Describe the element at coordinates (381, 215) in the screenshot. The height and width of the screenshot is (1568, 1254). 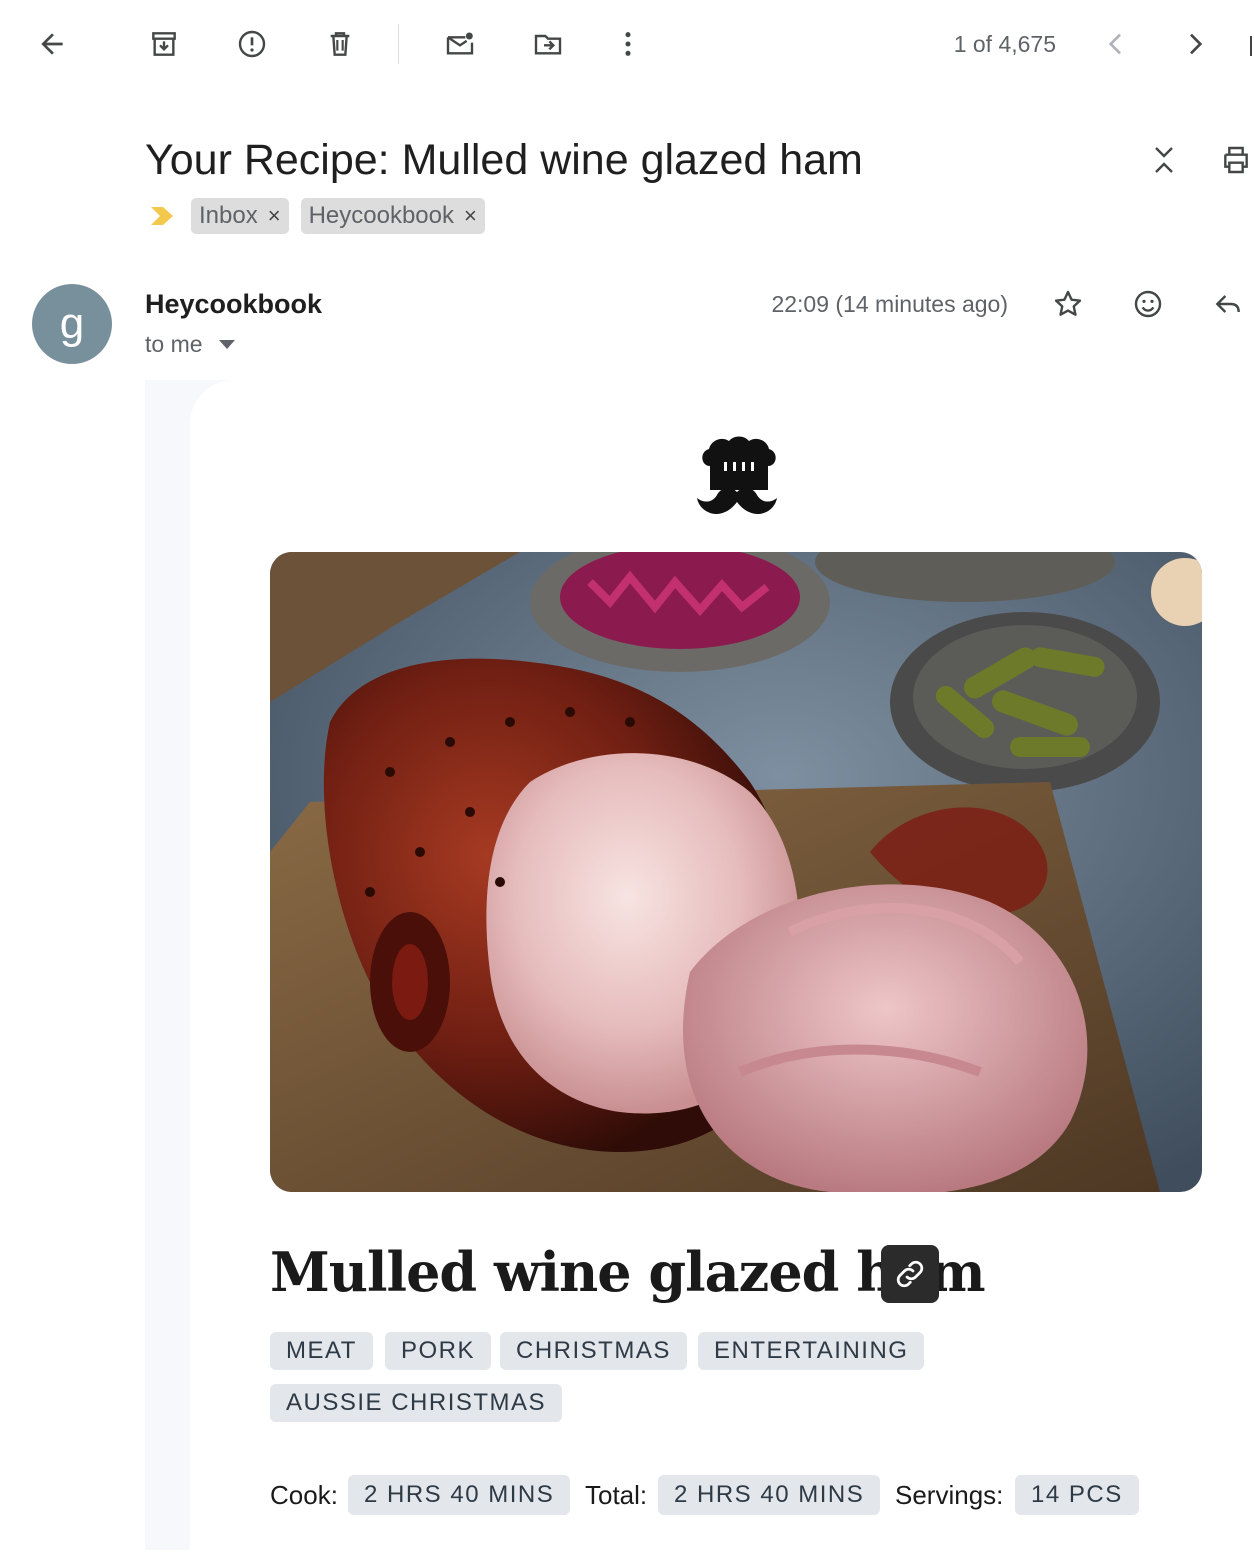
I see `label-chip-text: Heycookbook` at that location.